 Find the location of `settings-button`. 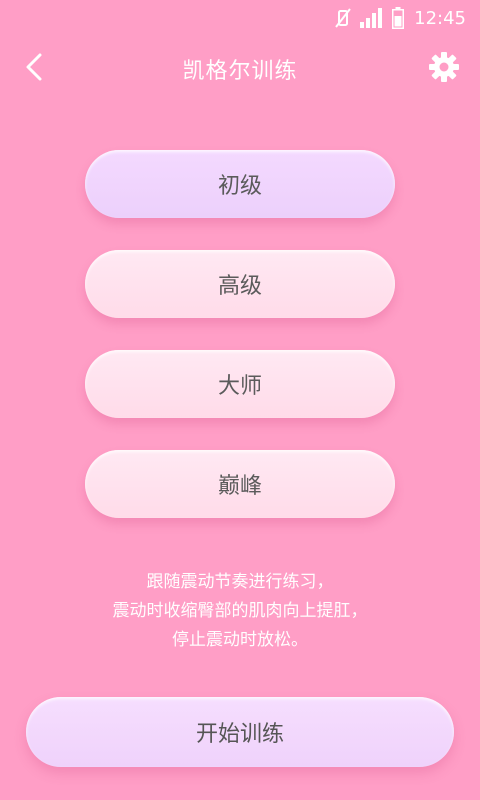

settings-button is located at coordinates (444, 69).